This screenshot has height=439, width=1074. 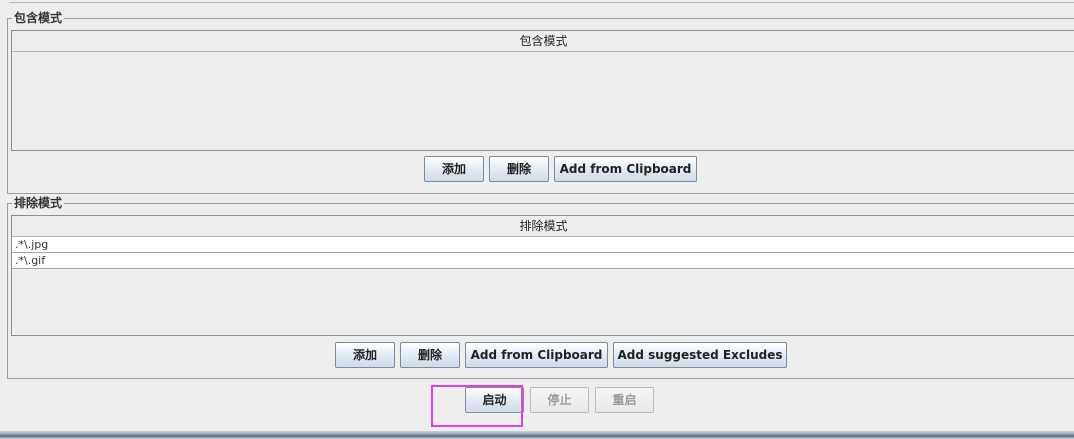 I want to click on restart-button: 重启, so click(x=624, y=400).